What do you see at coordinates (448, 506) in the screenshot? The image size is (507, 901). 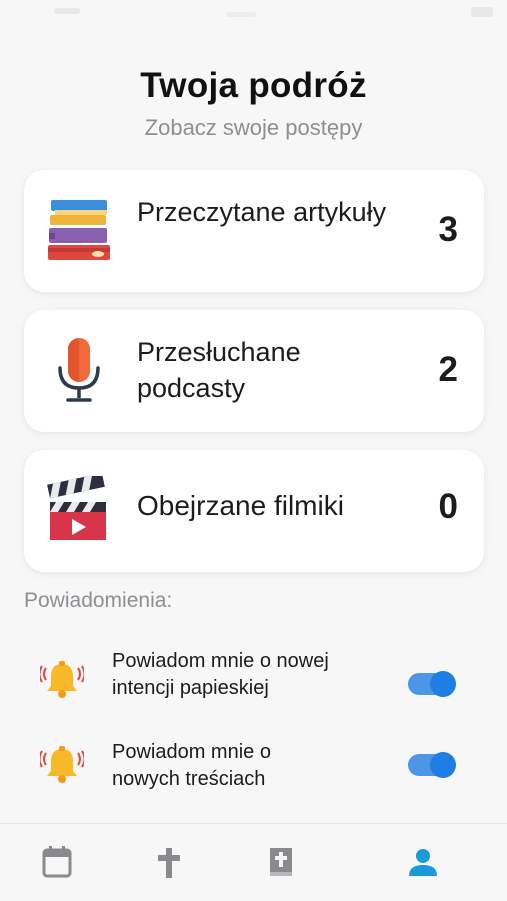 I see `stat-count-videos: 0` at bounding box center [448, 506].